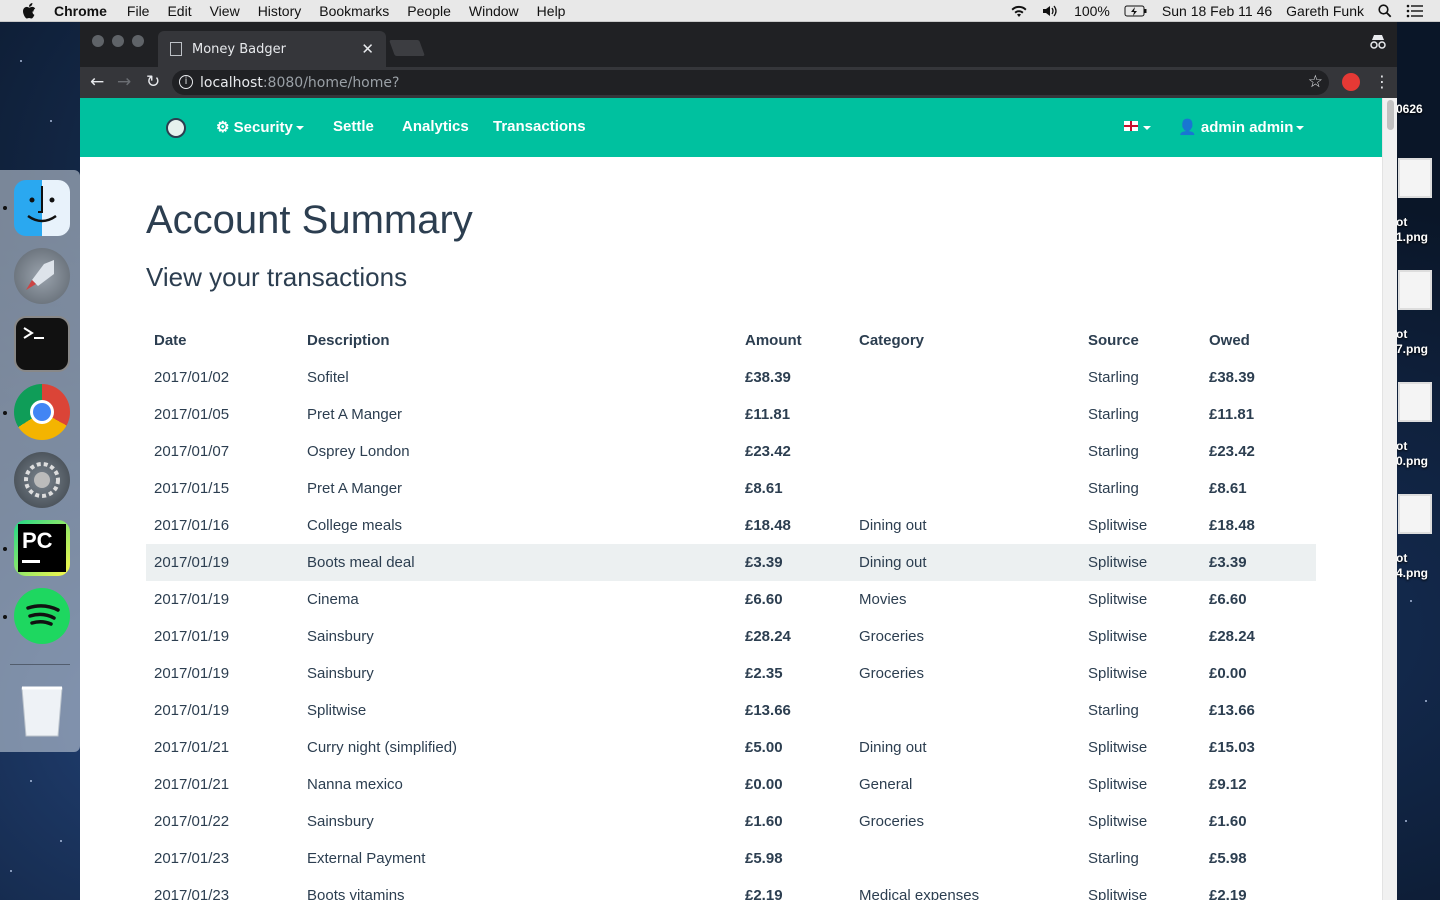 The image size is (1440, 900). Describe the element at coordinates (263, 127) in the screenshot. I see `nav-security-label: Security` at that location.